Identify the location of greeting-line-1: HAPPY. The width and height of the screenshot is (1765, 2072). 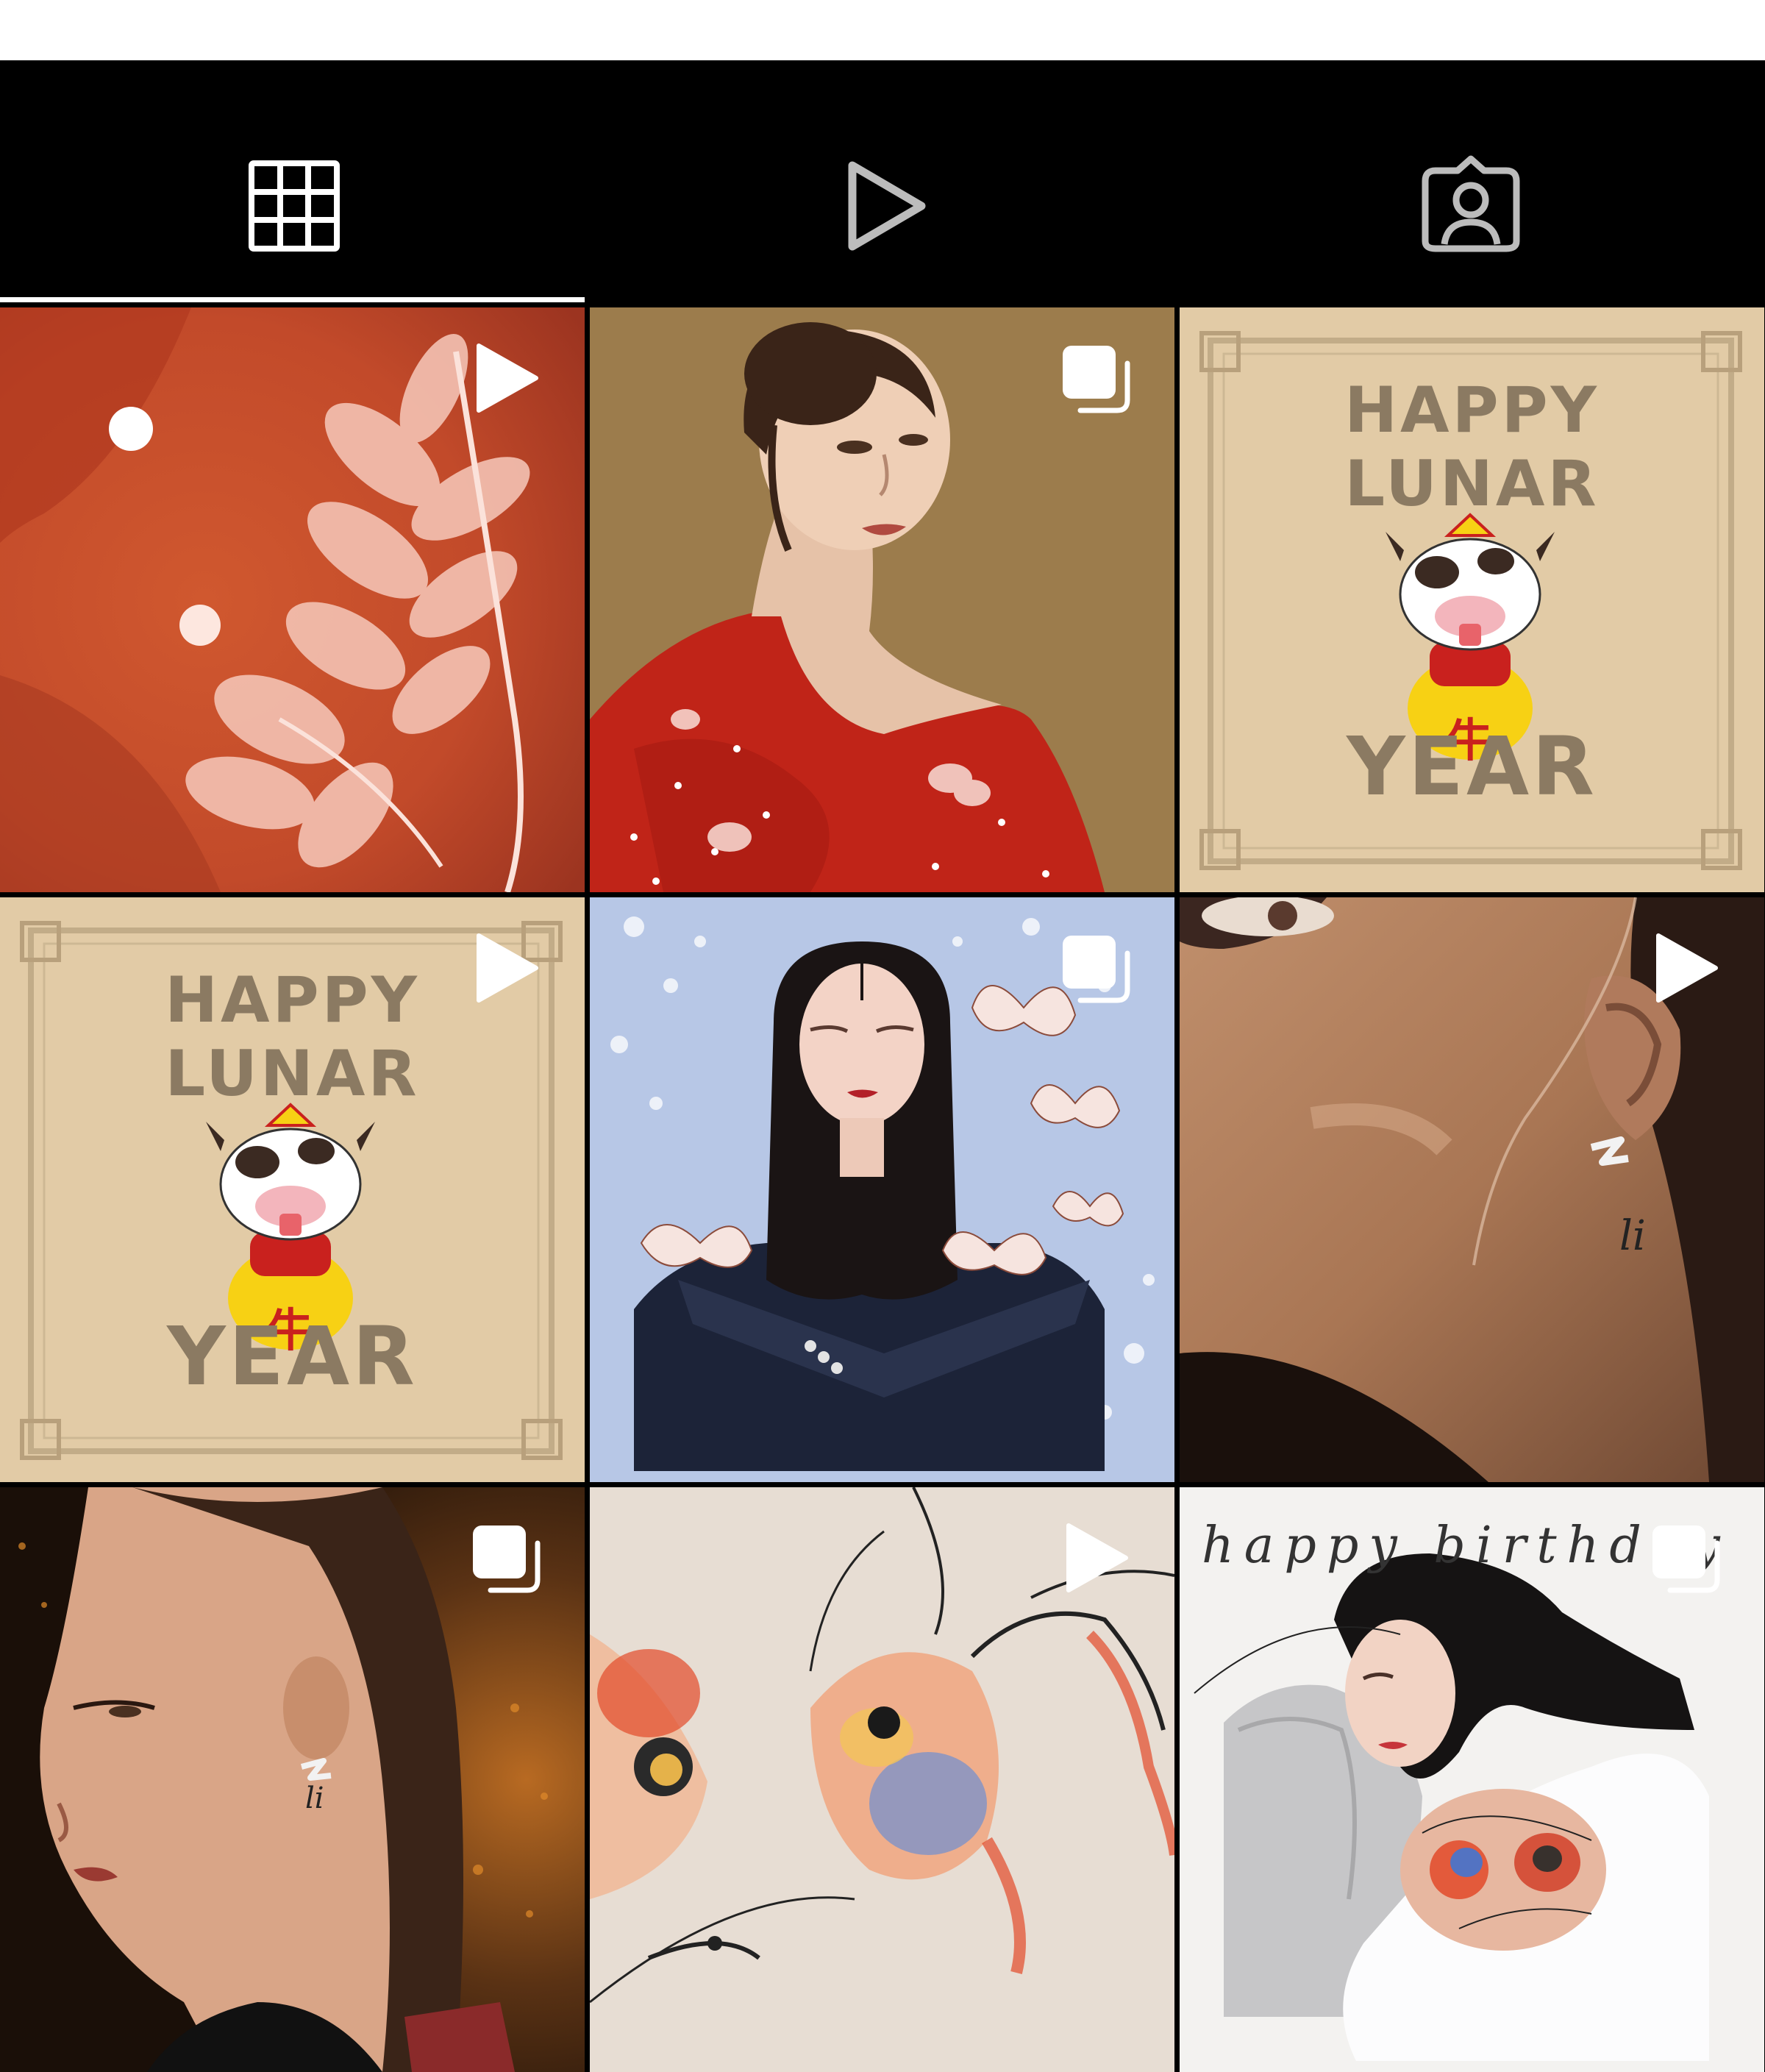
(1472, 410).